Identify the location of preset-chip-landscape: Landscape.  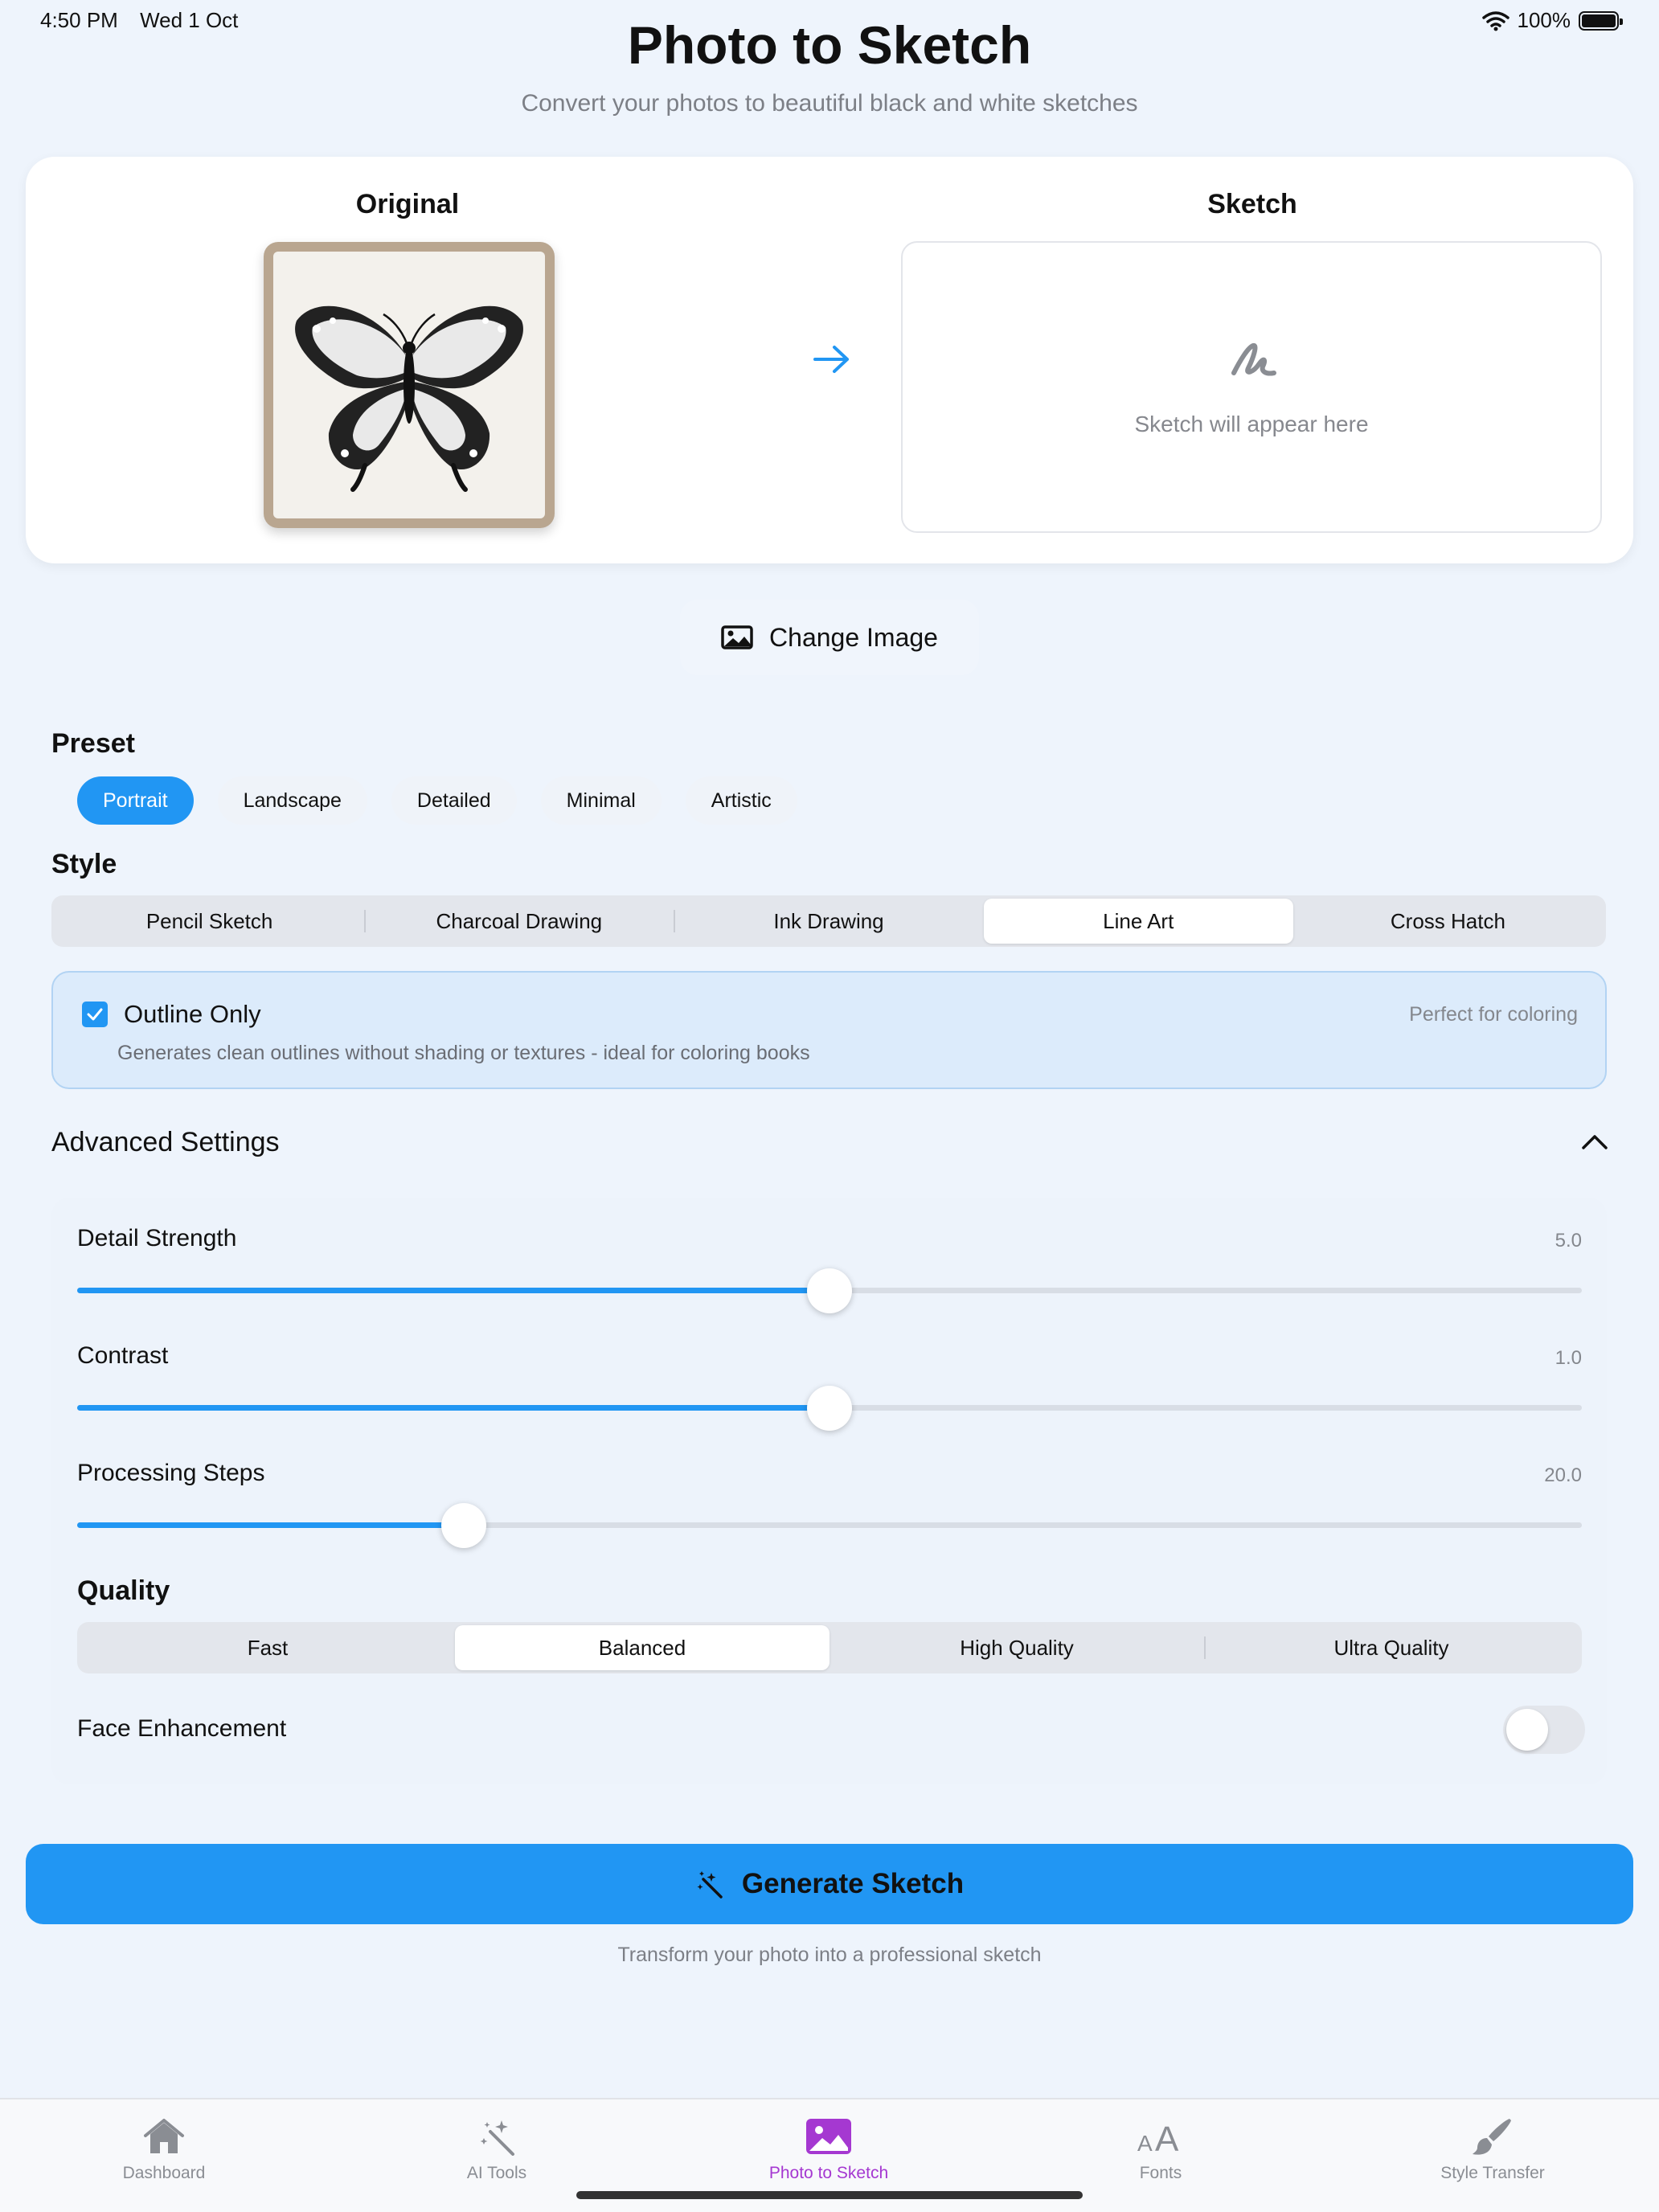
(292, 800).